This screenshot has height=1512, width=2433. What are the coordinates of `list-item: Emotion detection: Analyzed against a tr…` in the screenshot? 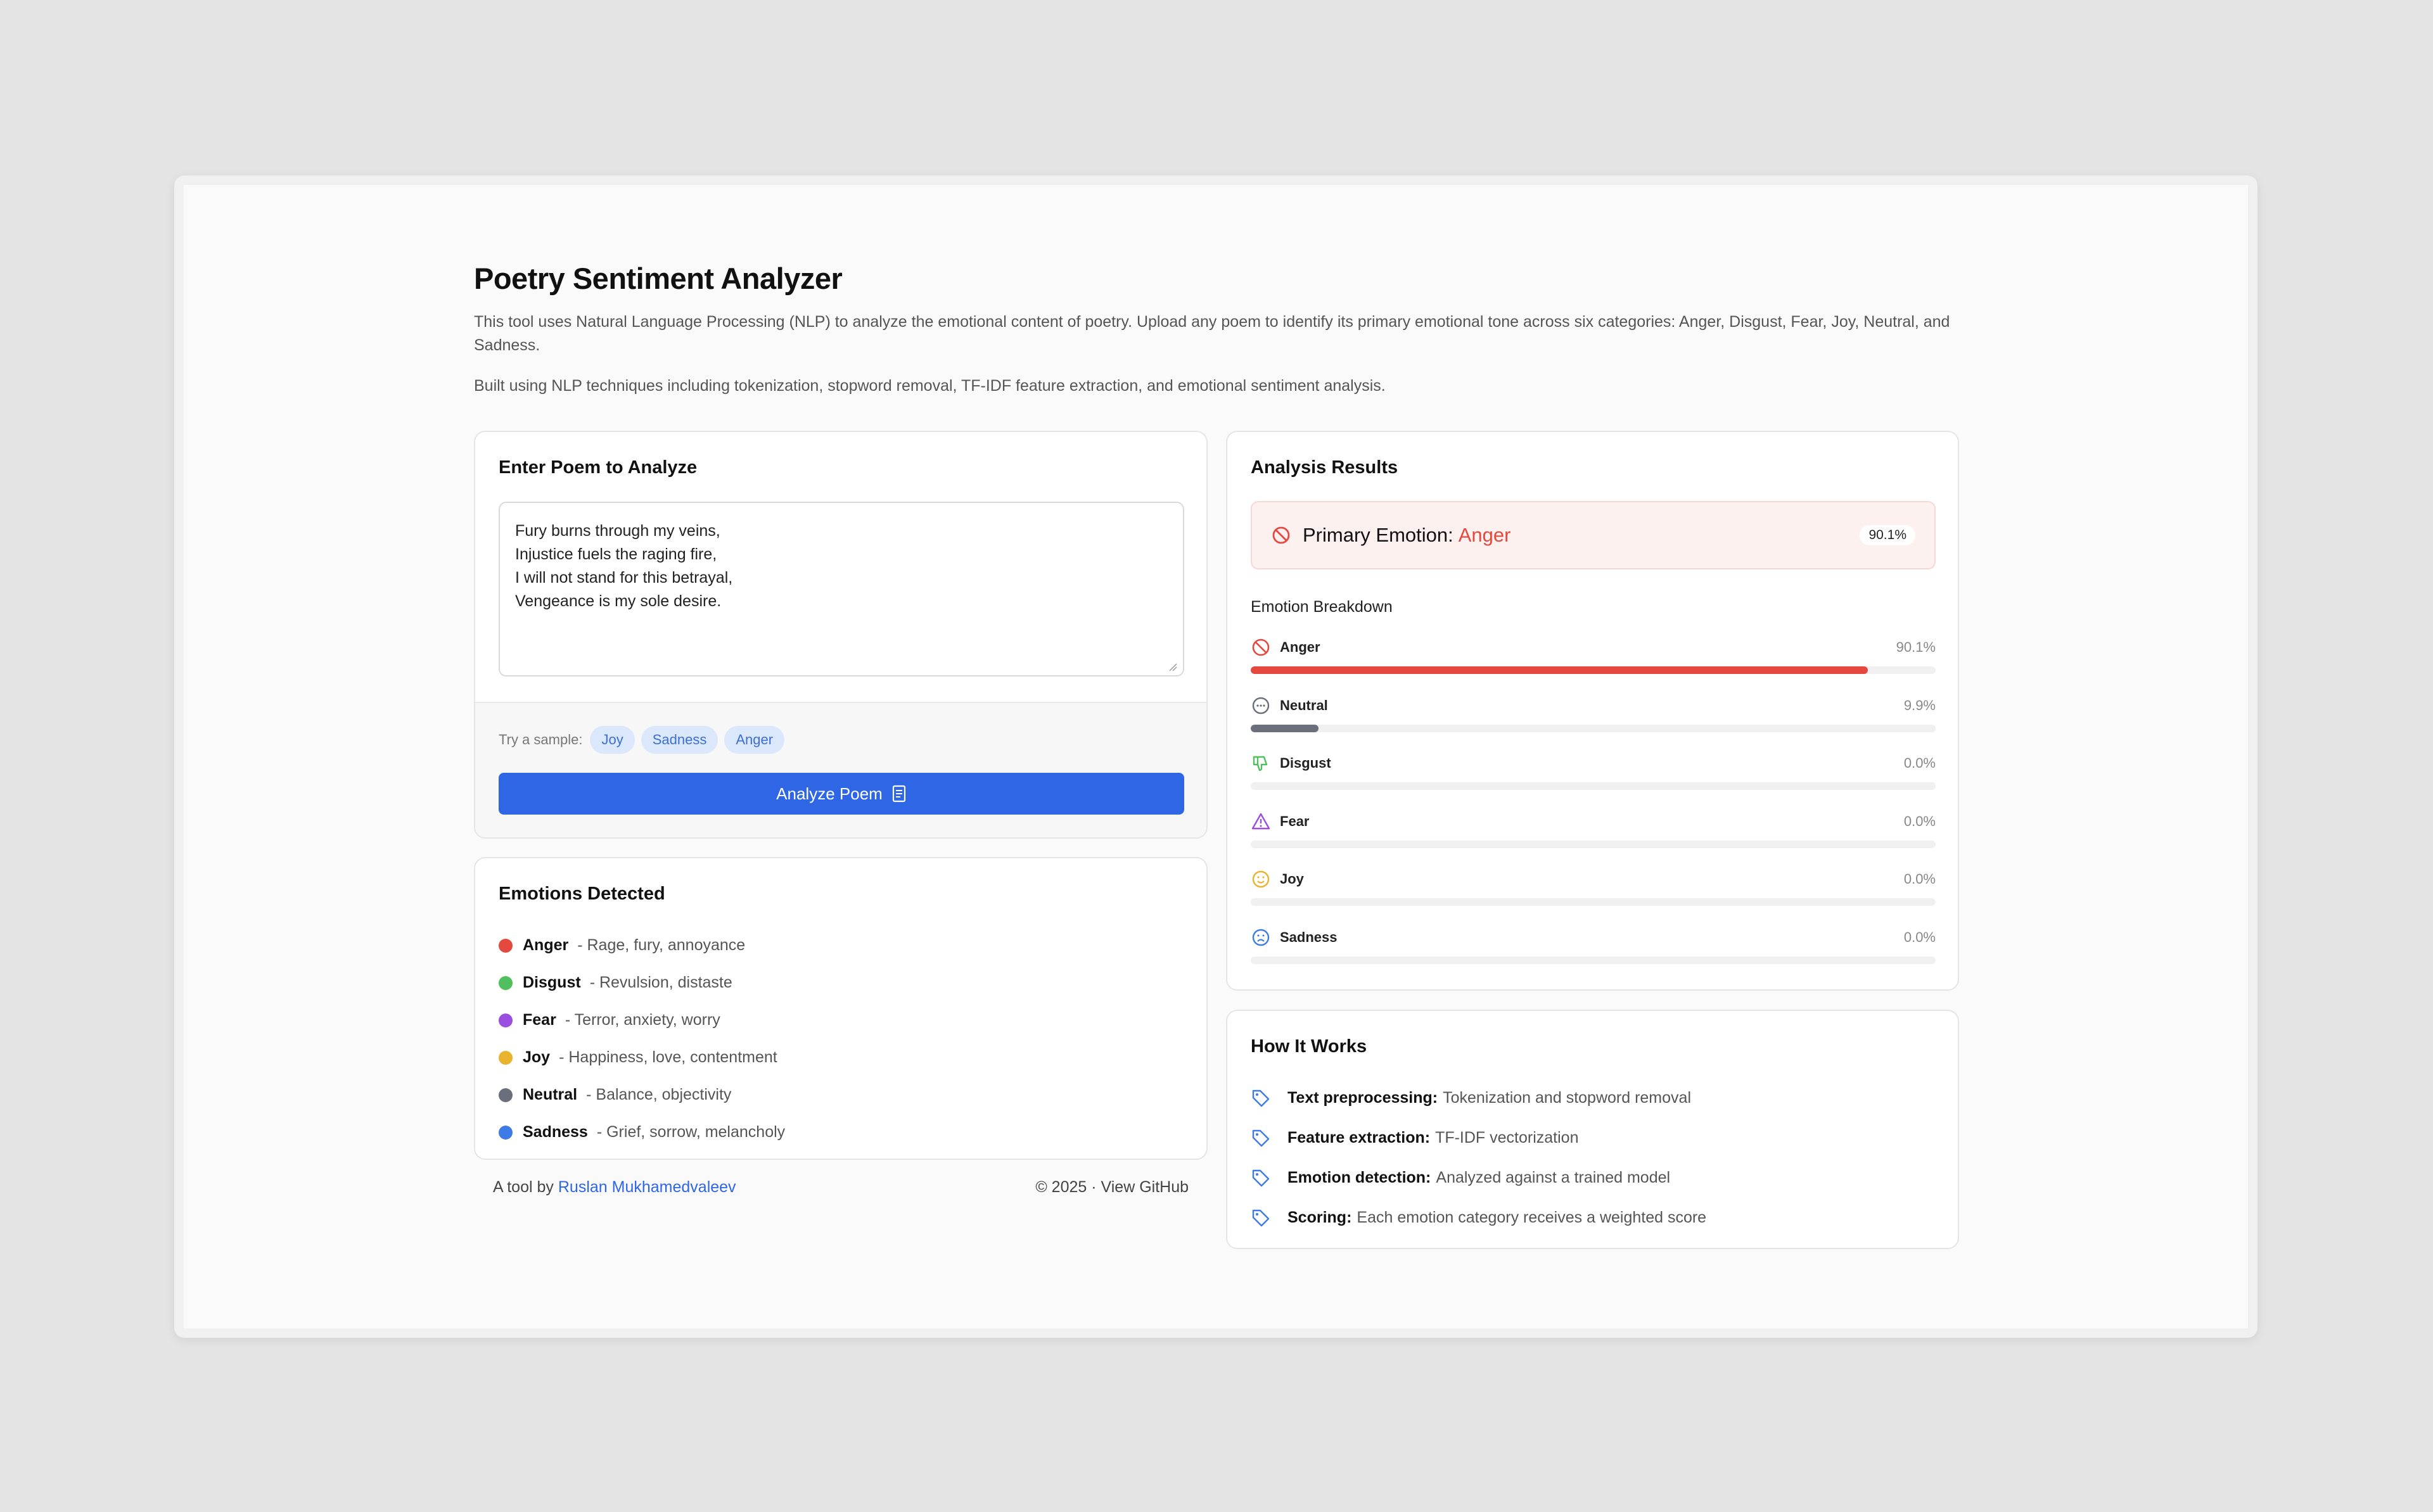 It's located at (1478, 1178).